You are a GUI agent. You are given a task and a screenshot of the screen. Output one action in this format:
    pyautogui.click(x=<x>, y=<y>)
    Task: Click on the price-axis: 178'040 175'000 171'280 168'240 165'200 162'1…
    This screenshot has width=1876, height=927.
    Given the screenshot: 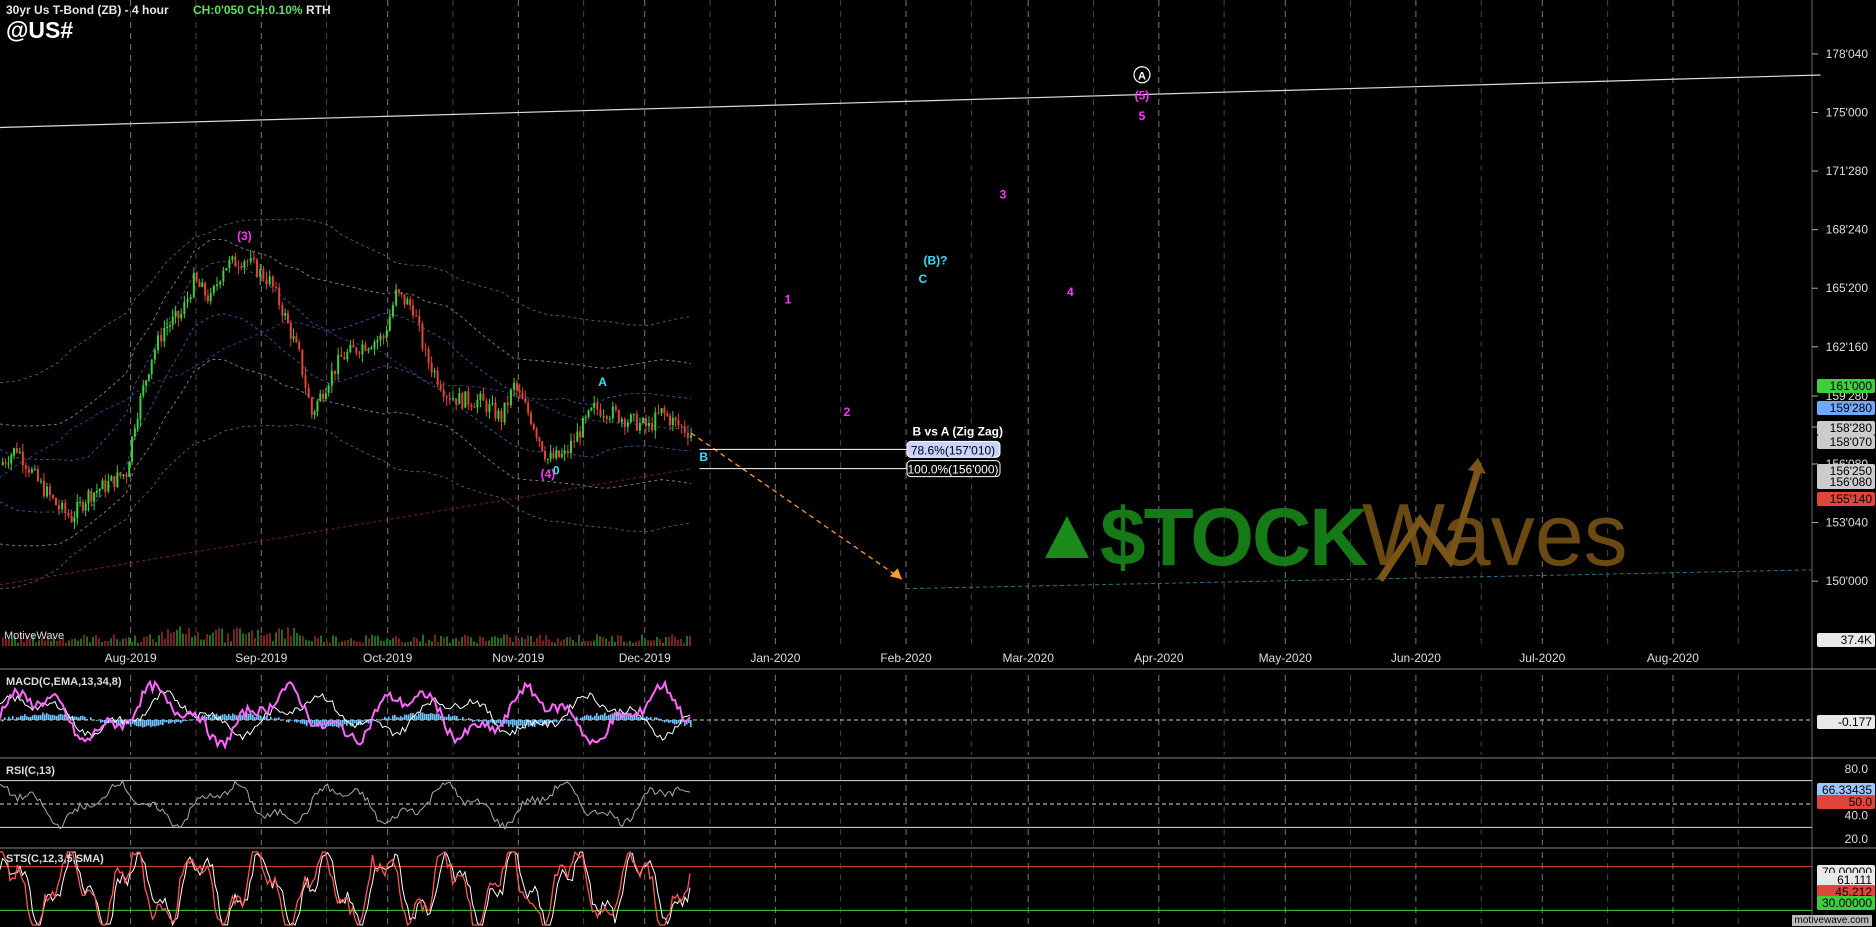 What is the action you would take?
    pyautogui.click(x=1843, y=347)
    